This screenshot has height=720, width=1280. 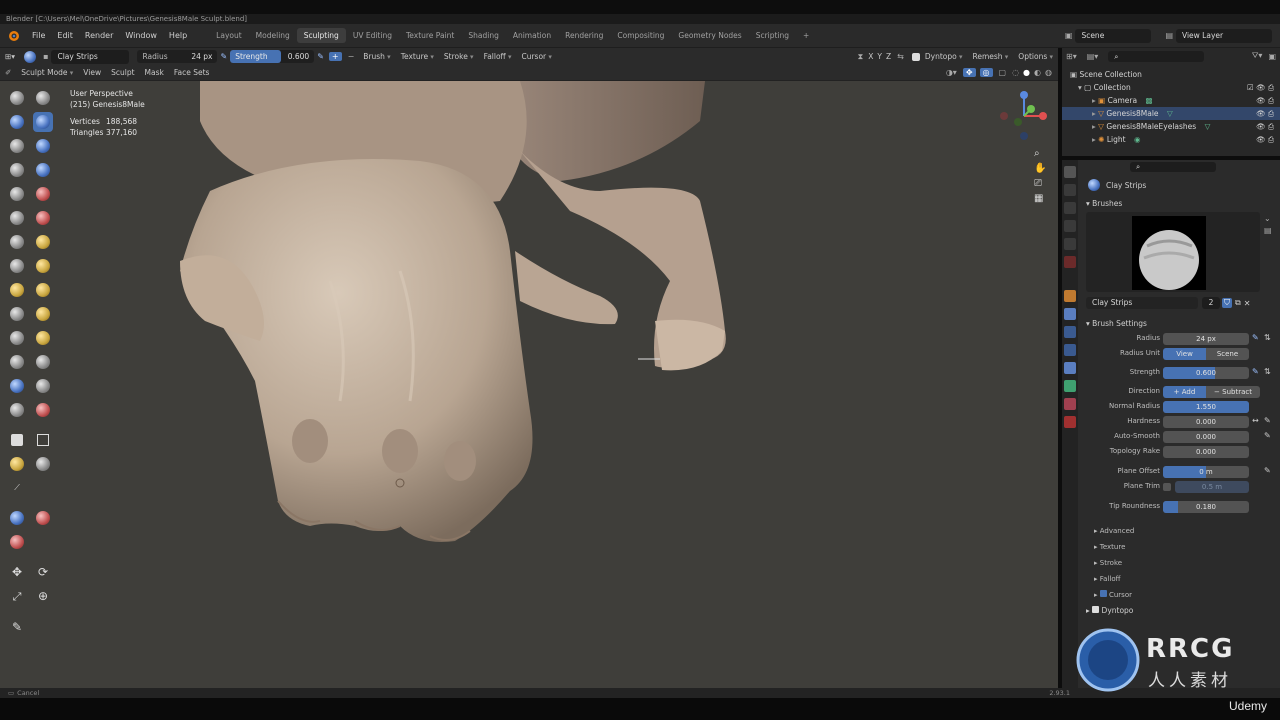 What do you see at coordinates (43, 194) in the screenshot?
I see `smooth-tool-icon` at bounding box center [43, 194].